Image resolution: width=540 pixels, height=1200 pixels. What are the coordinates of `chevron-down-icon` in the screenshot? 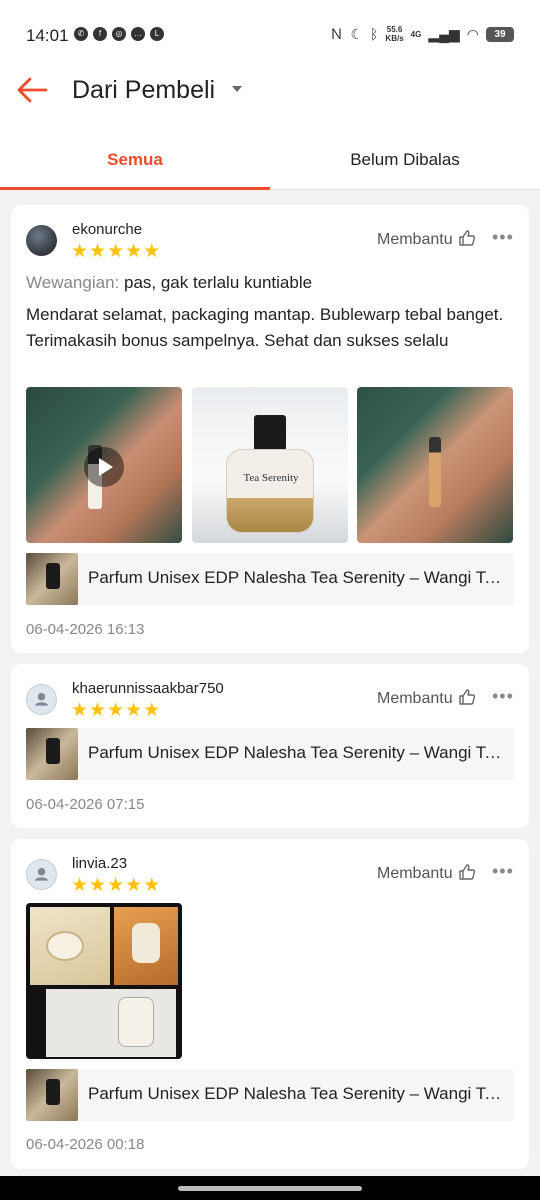 It's located at (237, 89).